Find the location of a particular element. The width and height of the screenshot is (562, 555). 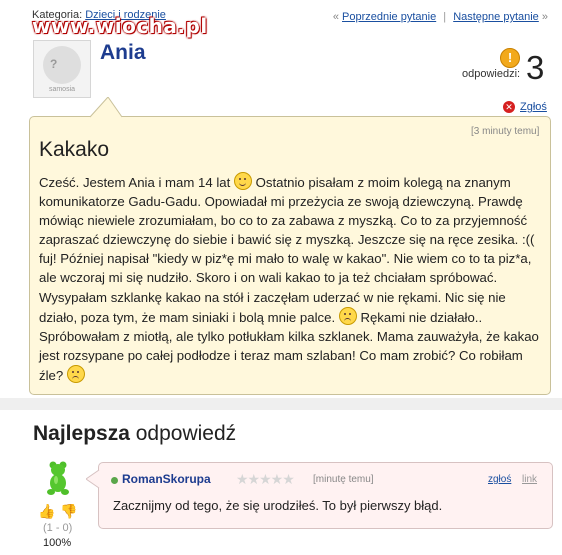

site-watermark: www.wiocha.pl is located at coordinates (120, 26).